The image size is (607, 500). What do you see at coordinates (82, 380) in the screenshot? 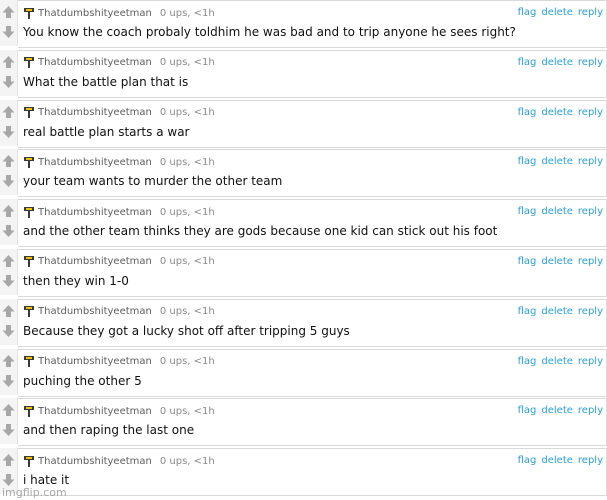
I see `comment-text: puching the other 5` at bounding box center [82, 380].